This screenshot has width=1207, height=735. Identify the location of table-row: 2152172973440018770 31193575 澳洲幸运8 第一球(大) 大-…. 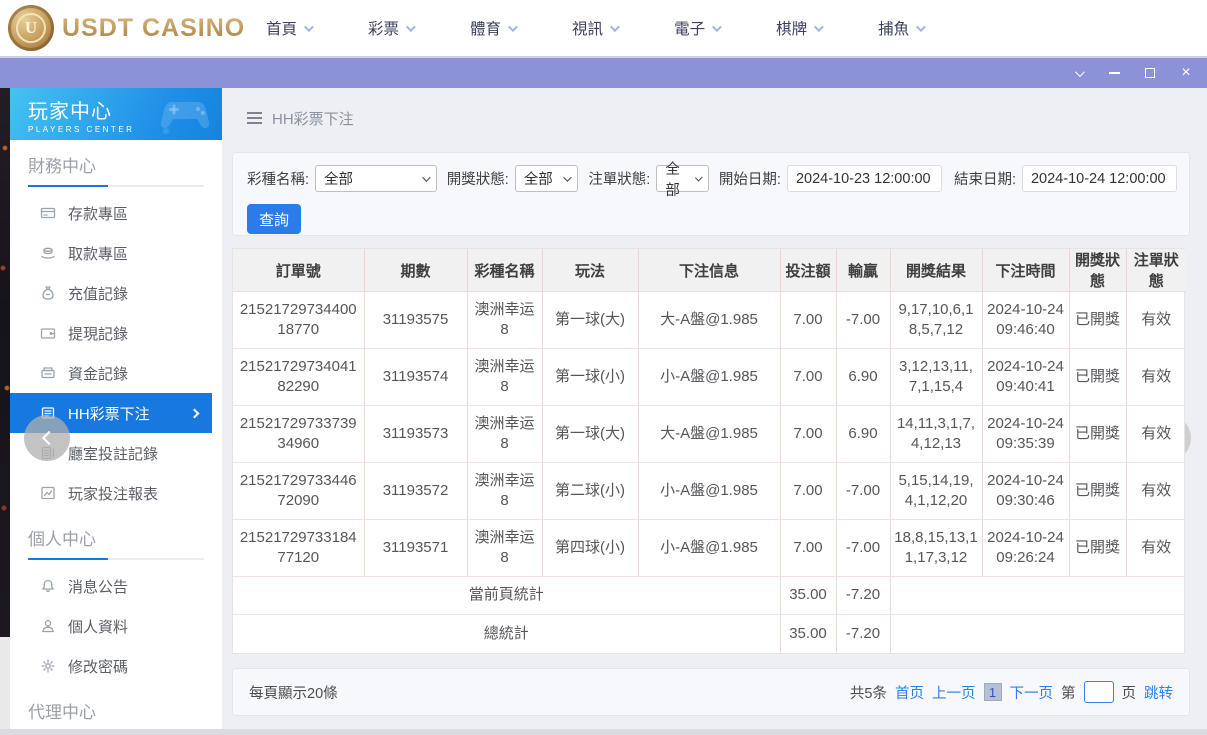
(709, 320).